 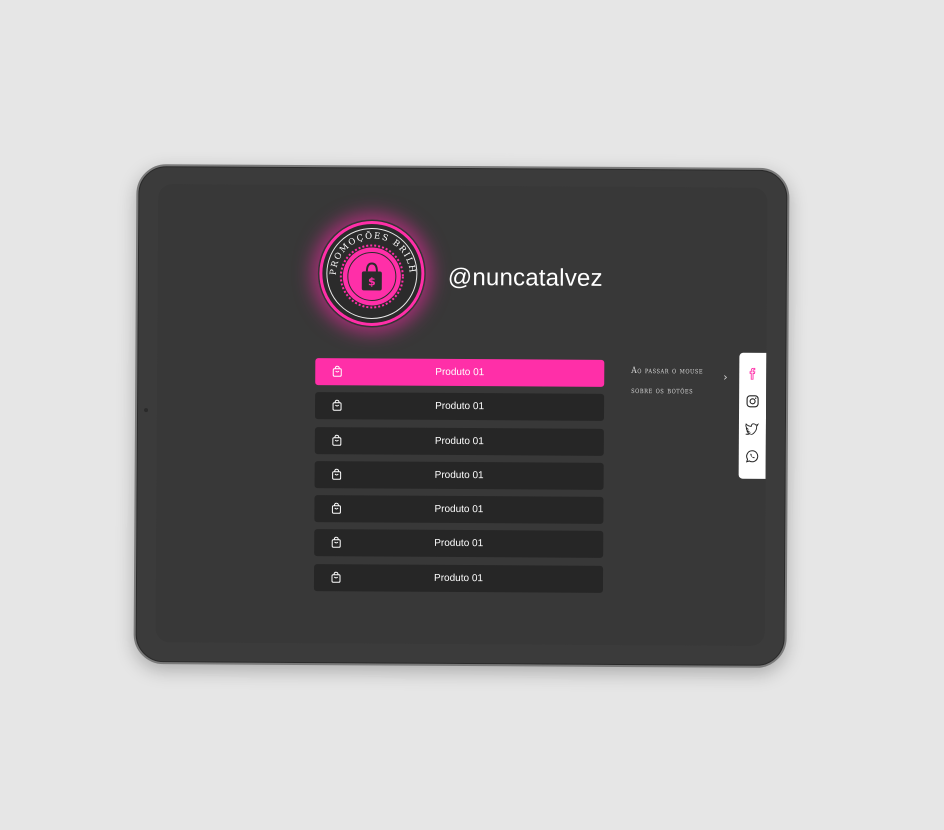 What do you see at coordinates (752, 456) in the screenshot?
I see `whatsapp-icon` at bounding box center [752, 456].